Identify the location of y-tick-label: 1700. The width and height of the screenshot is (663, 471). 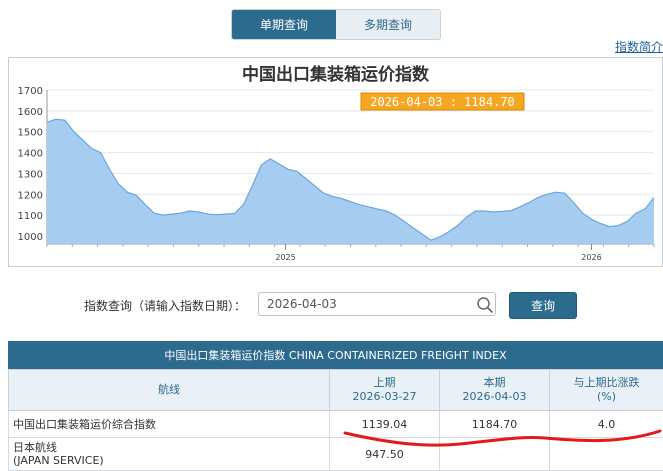
(30, 91).